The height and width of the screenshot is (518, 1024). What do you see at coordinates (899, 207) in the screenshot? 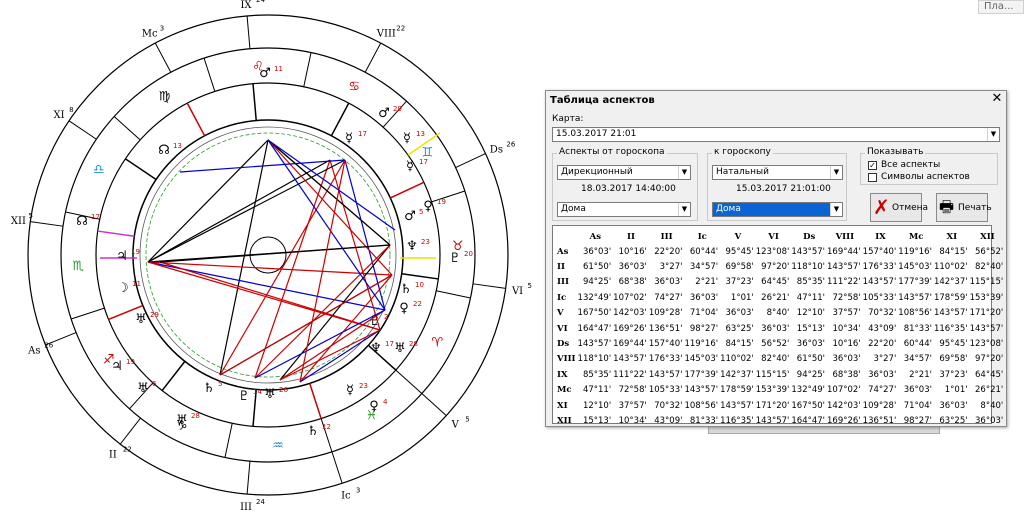
I see `cancel-button: ✗ Отмена` at bounding box center [899, 207].